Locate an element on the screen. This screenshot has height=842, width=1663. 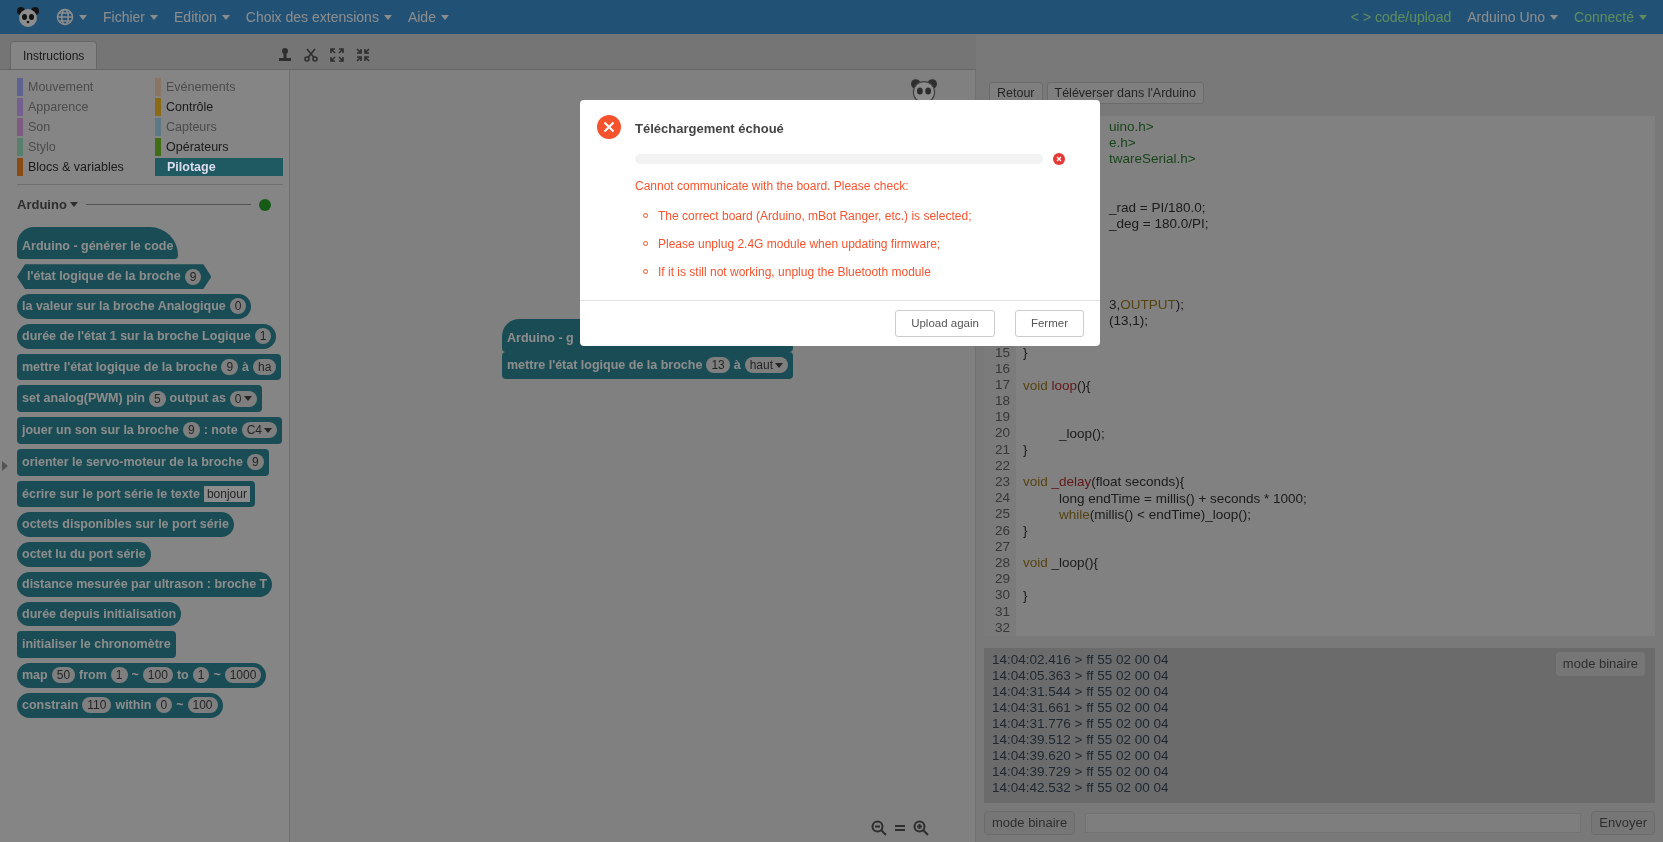
number-input: 50 is located at coordinates (63, 675).